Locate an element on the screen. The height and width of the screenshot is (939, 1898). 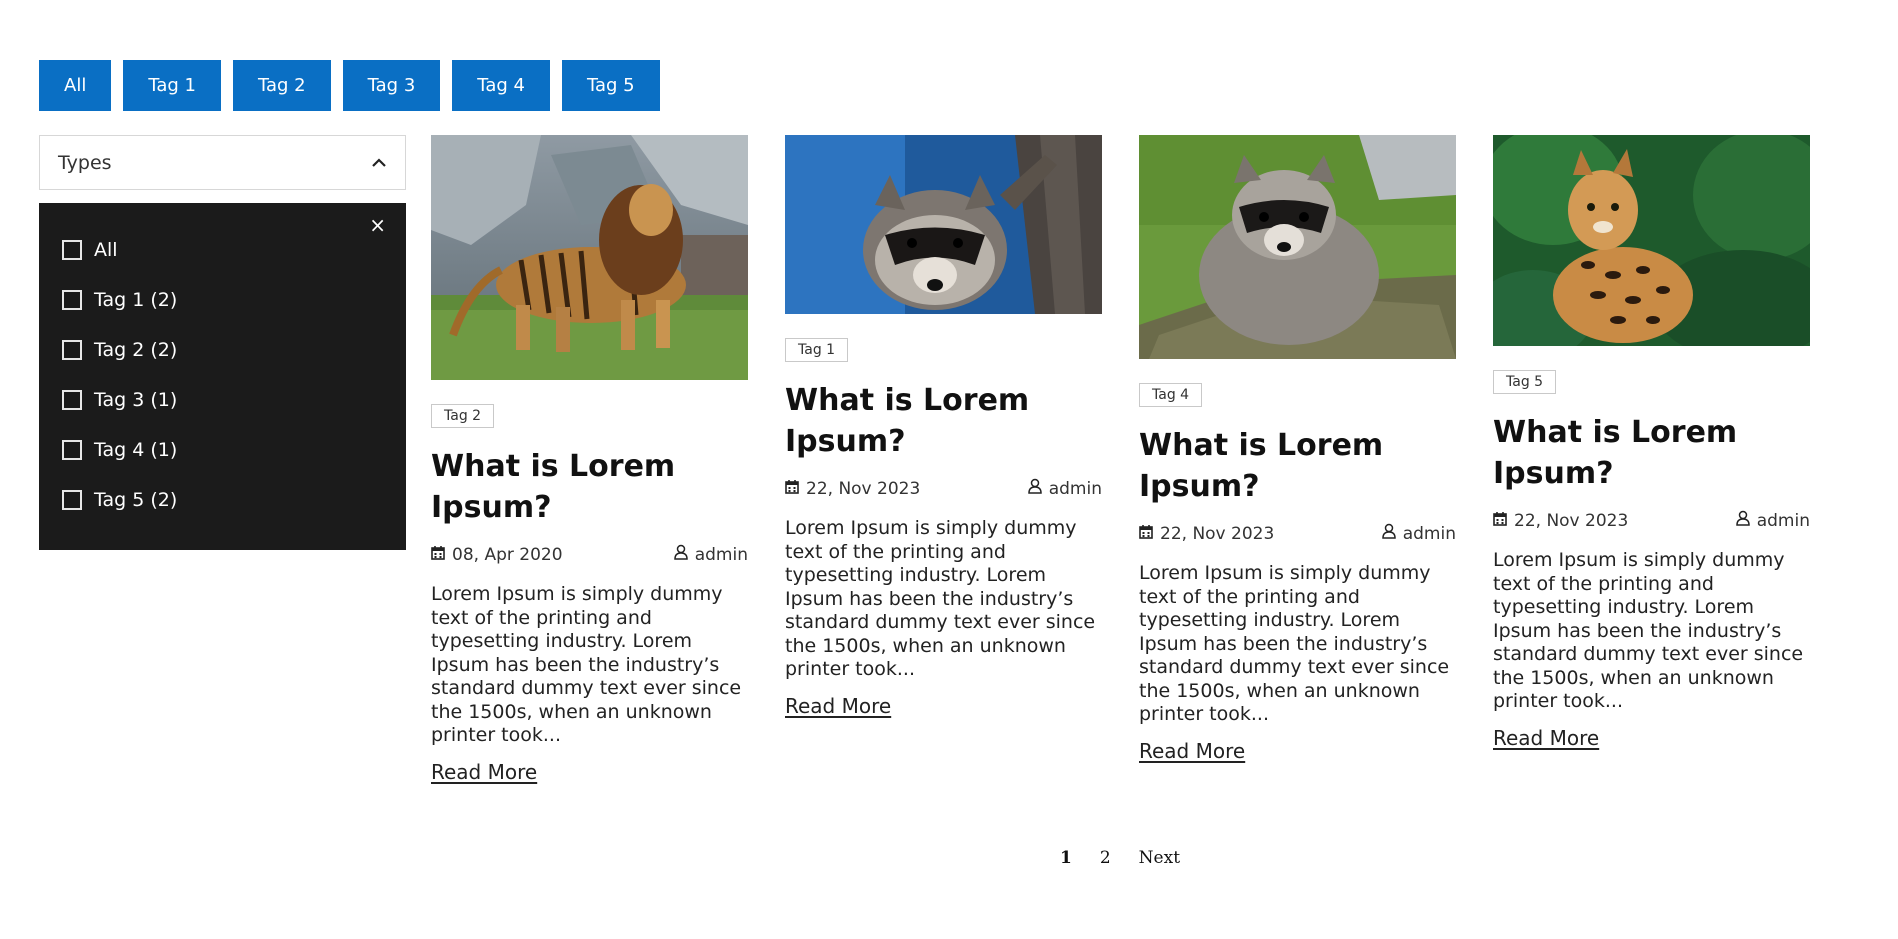
post-meta: 08, Apr 2020 admin is located at coordinates (589, 554).